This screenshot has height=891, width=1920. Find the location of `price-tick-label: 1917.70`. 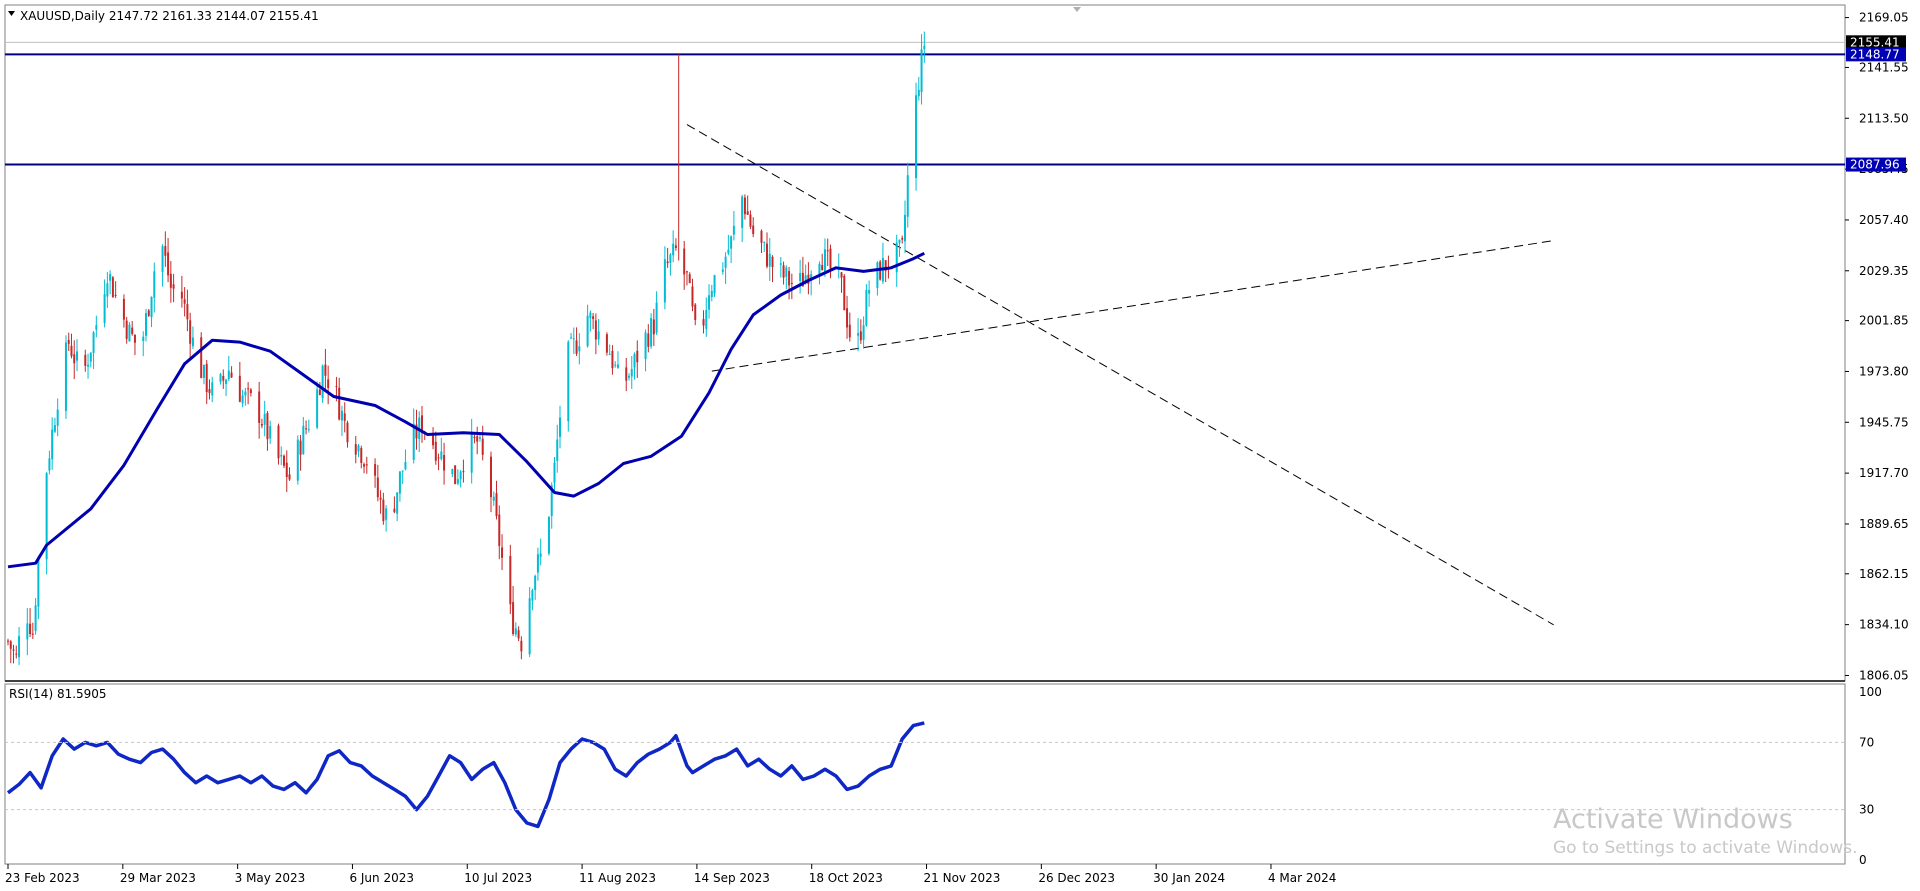

price-tick-label: 1917.70 is located at coordinates (1884, 473).